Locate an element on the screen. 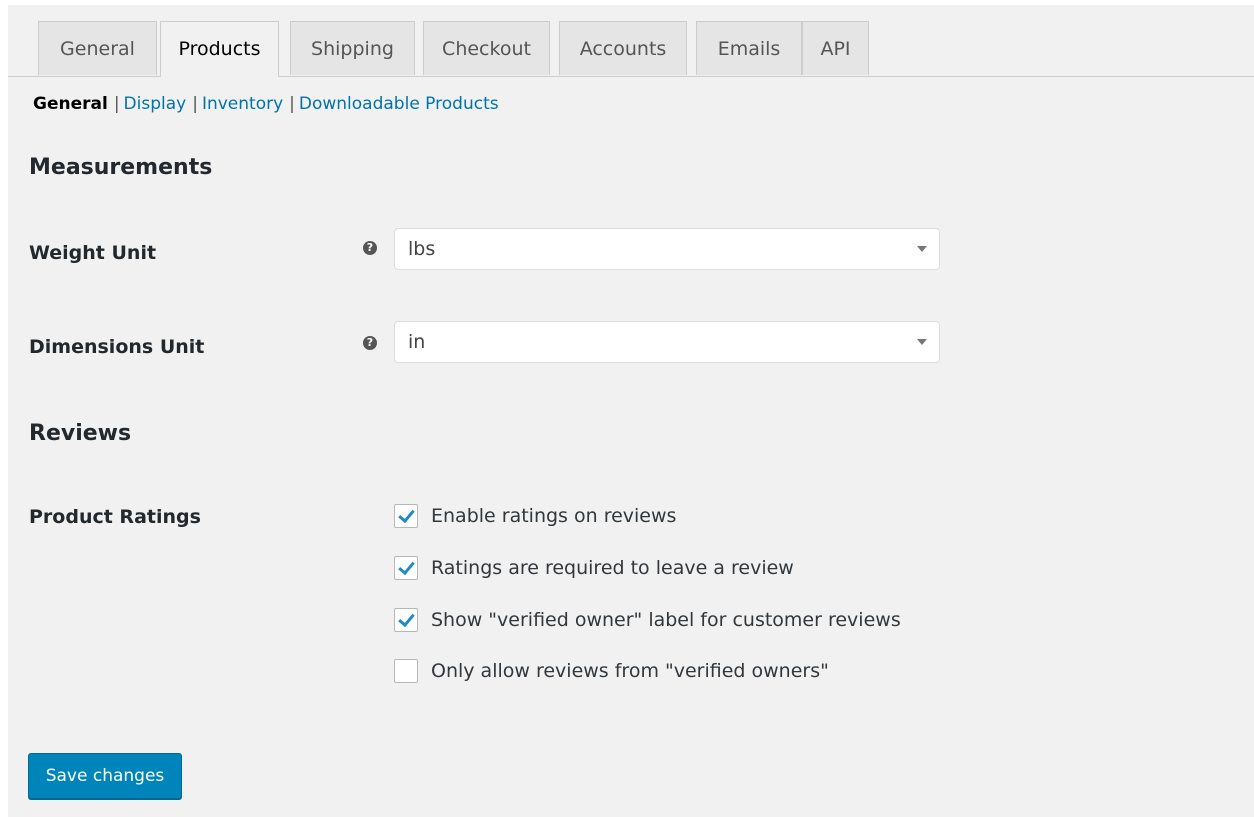 This screenshot has width=1254, height=817. tab-general: General is located at coordinates (97, 48).